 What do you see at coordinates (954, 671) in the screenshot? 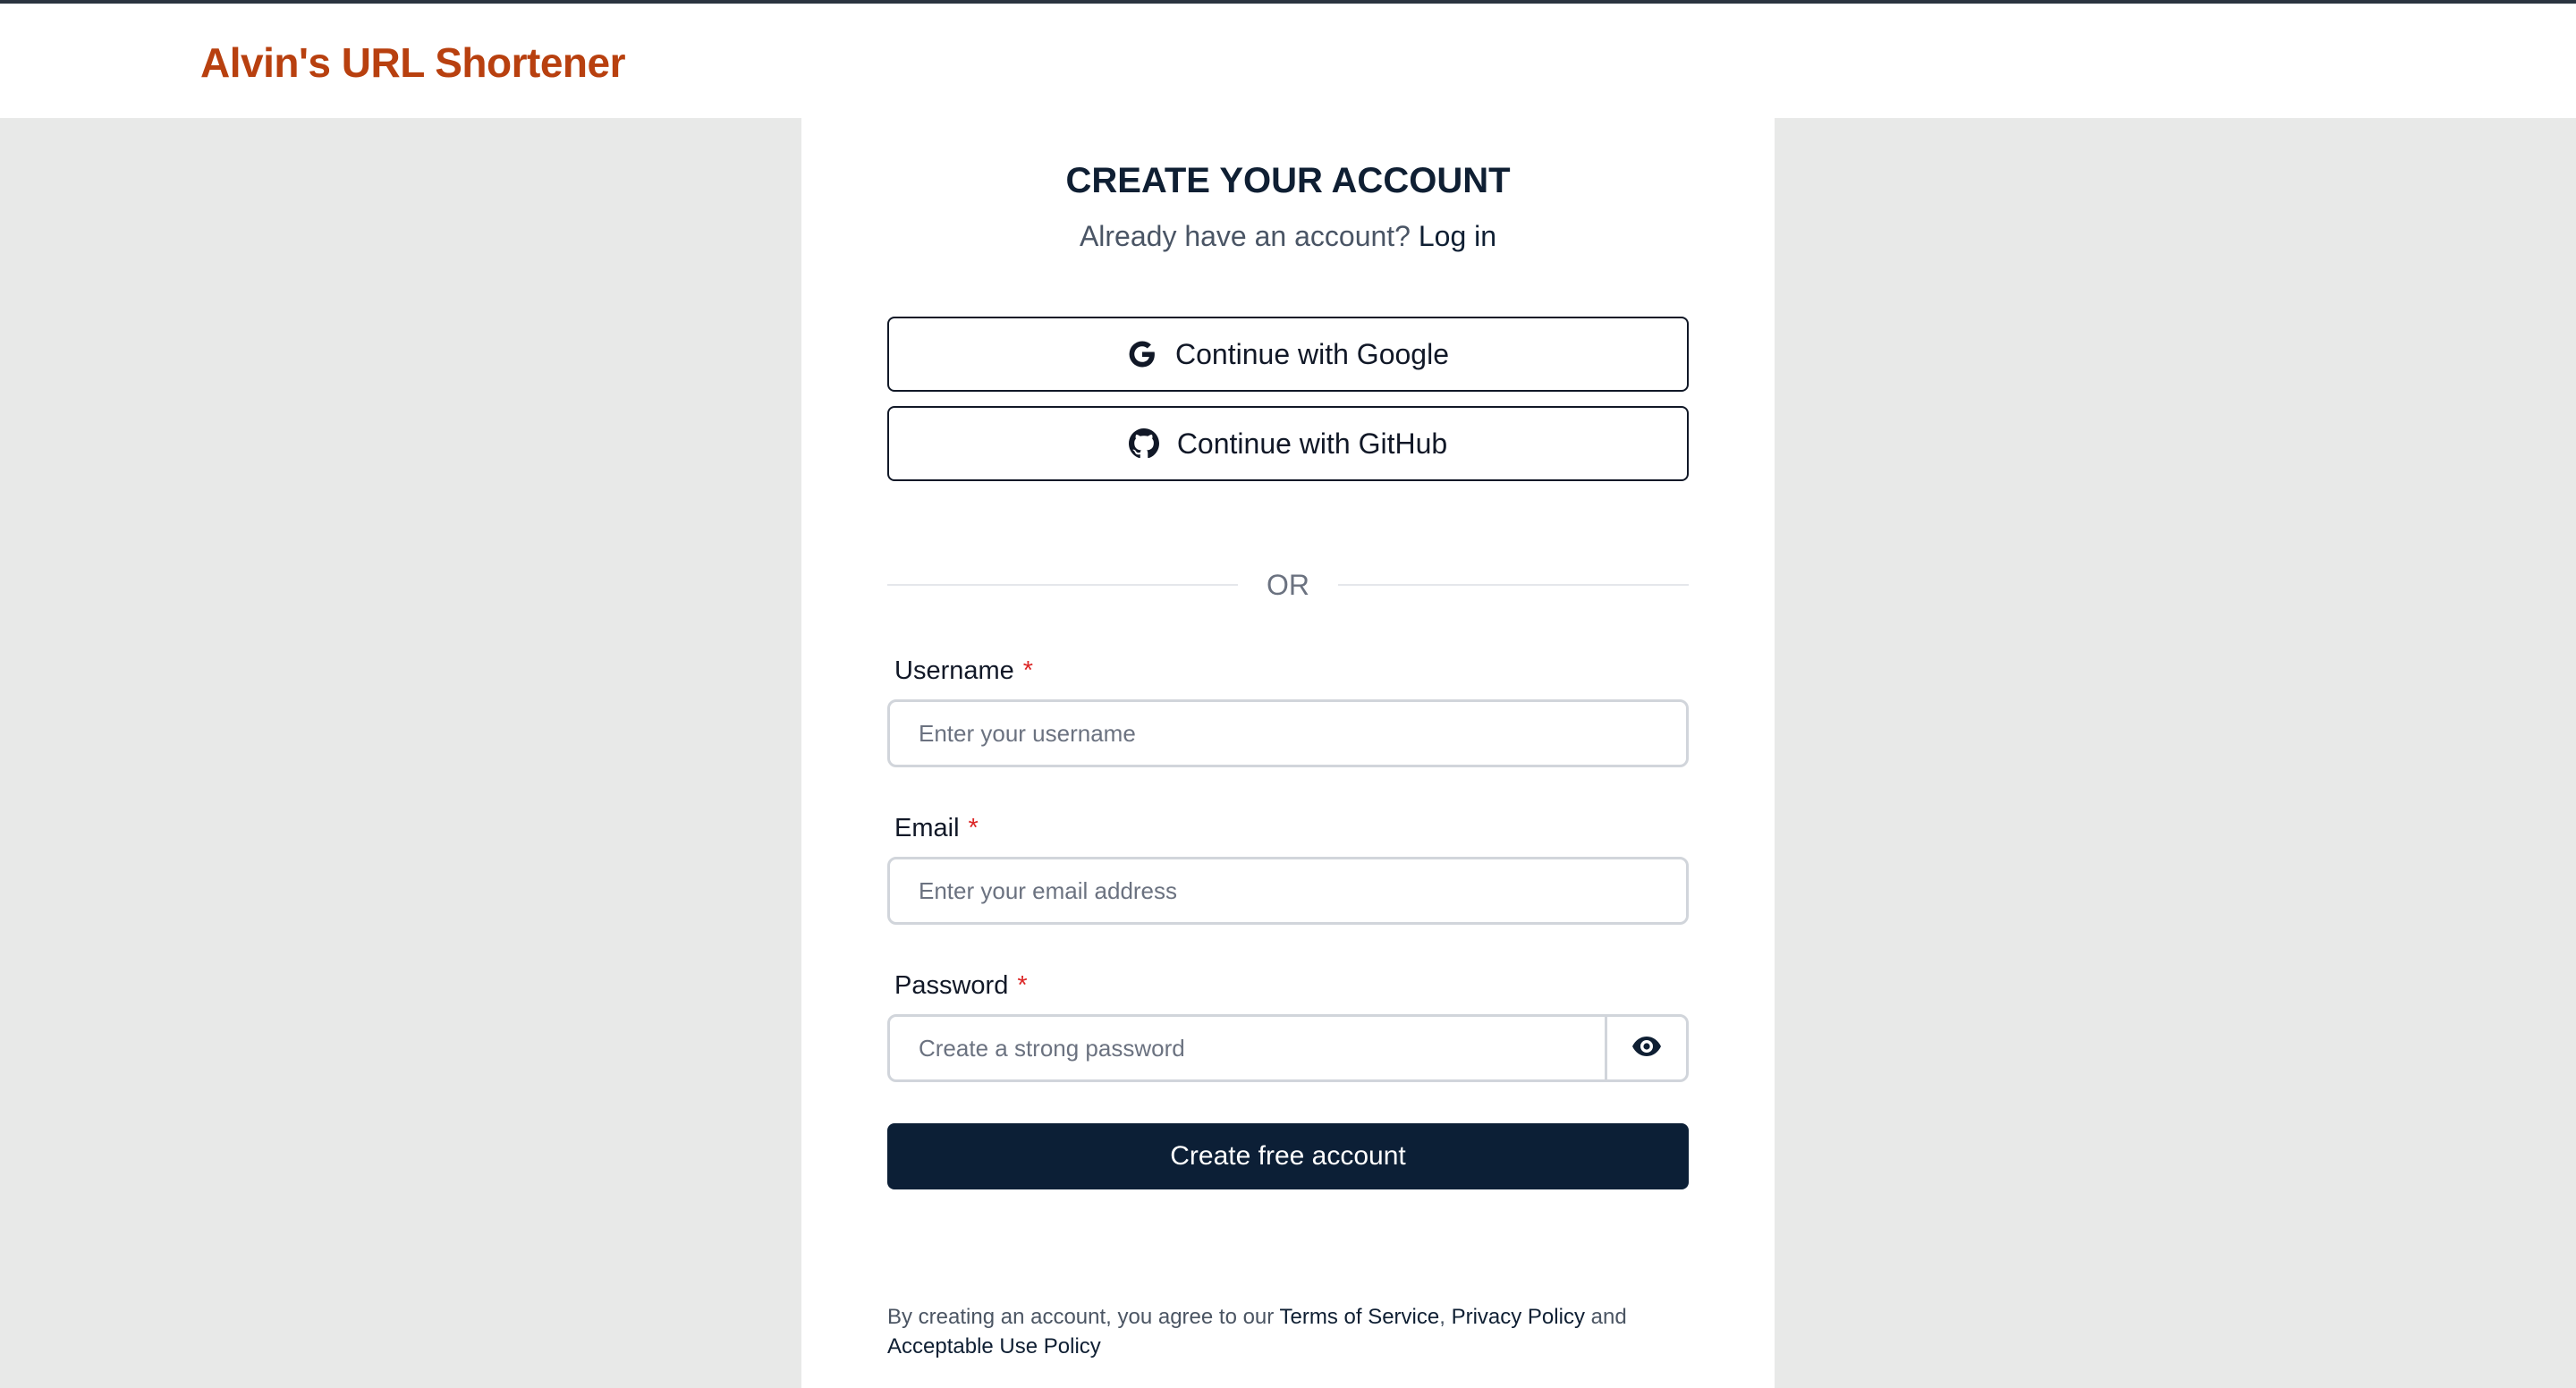
I see `username-label-text: Username` at bounding box center [954, 671].